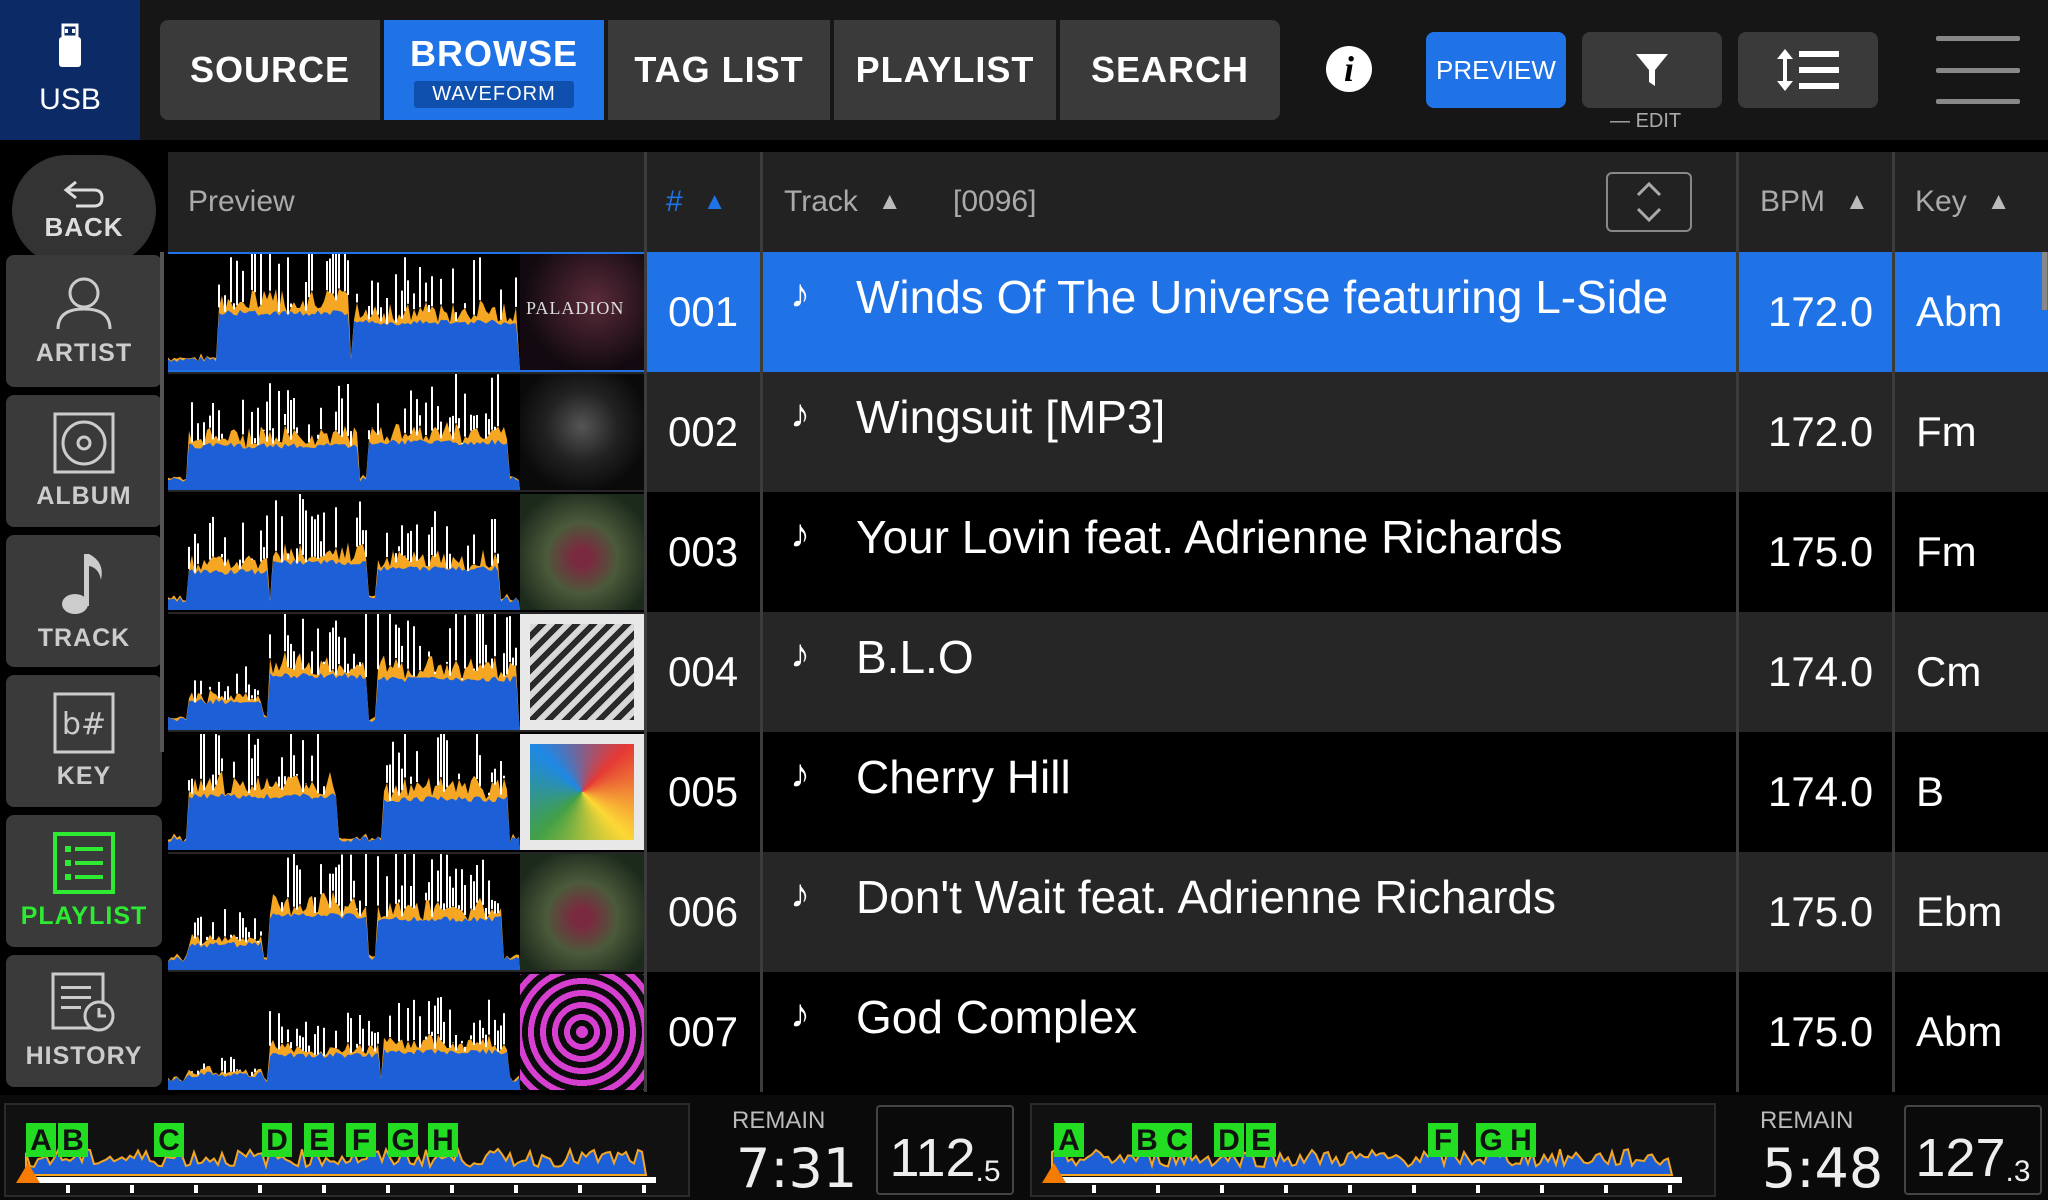  What do you see at coordinates (1108, 792) in the screenshot?
I see `table-row: 005 ♪ Cherry Hill 174.0 B` at bounding box center [1108, 792].